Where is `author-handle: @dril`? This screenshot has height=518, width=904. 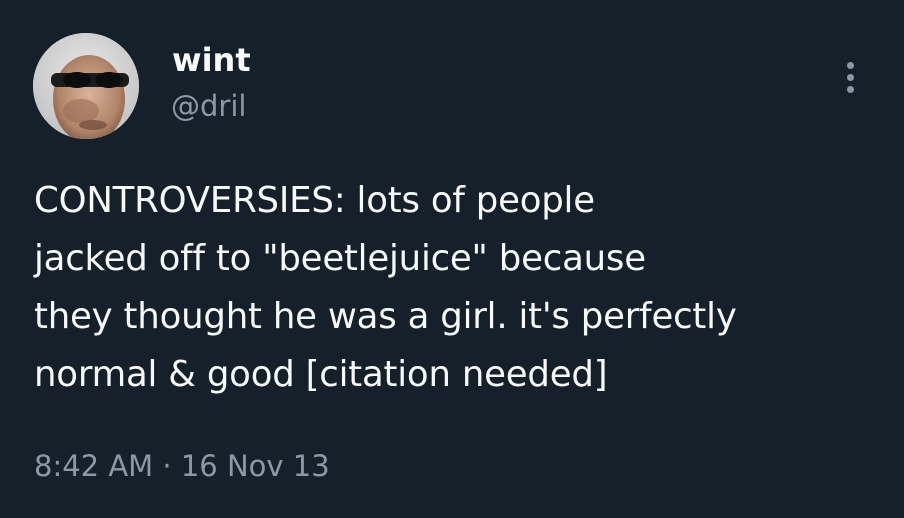
author-handle: @dril is located at coordinates (208, 106).